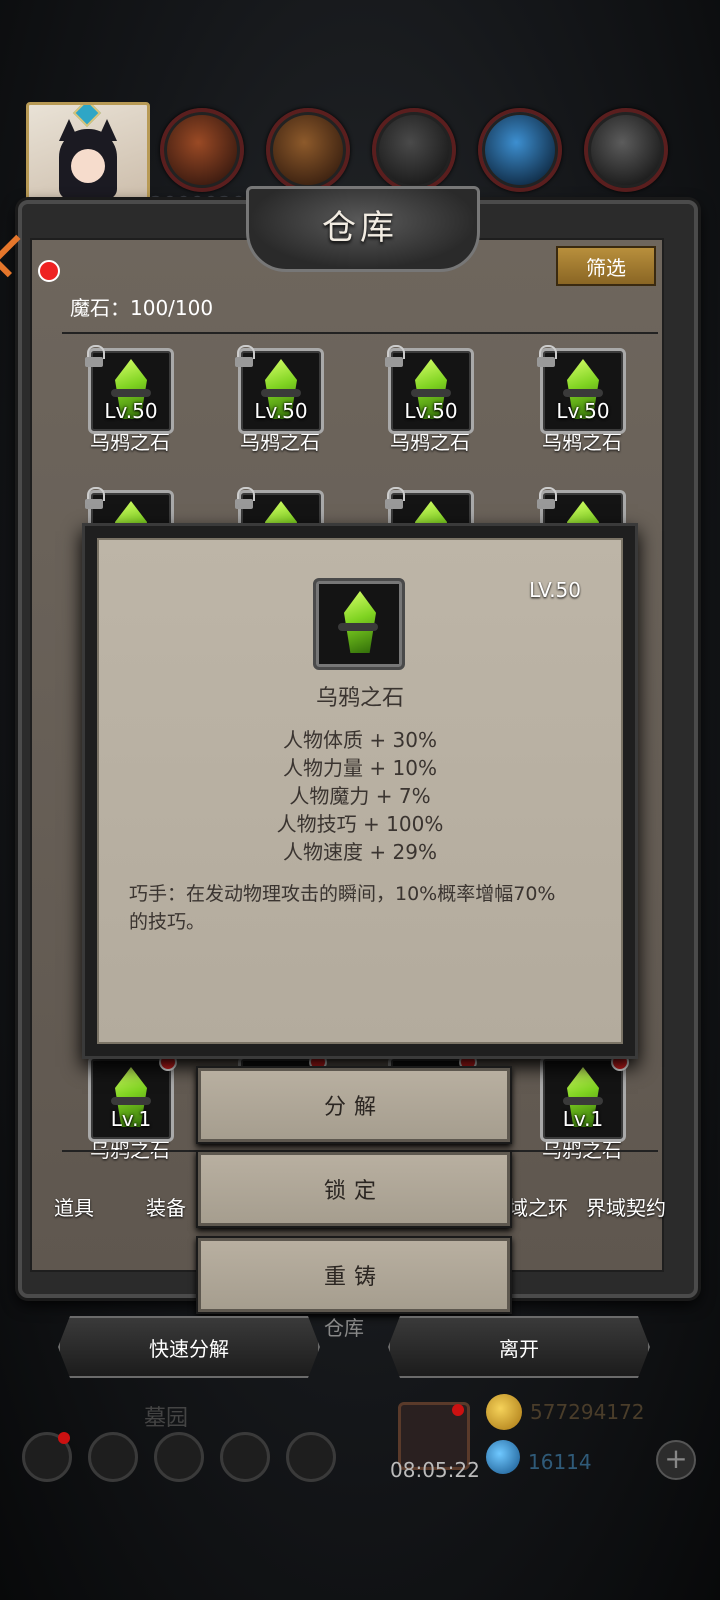  I want to click on wood-icon, so click(308, 150).